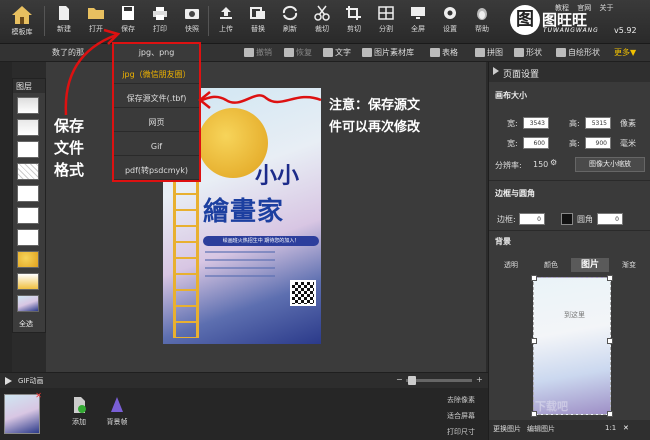 The height and width of the screenshot is (440, 650). Describe the element at coordinates (117, 404) in the screenshot. I see `wizard-icon` at that location.